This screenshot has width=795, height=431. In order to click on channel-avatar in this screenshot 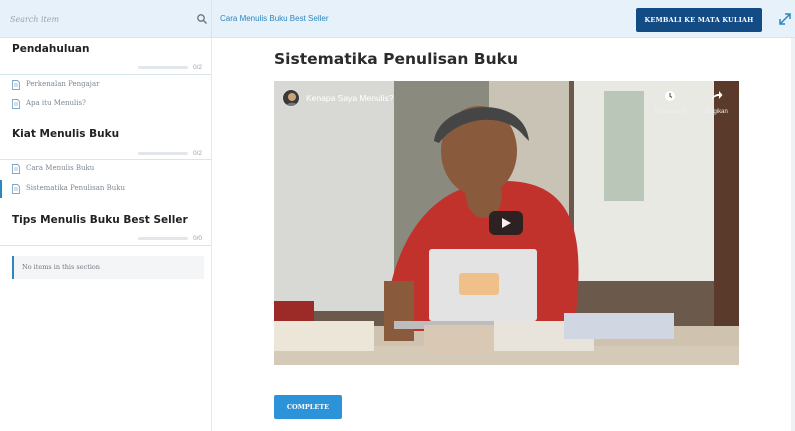, I will do `click(291, 98)`.